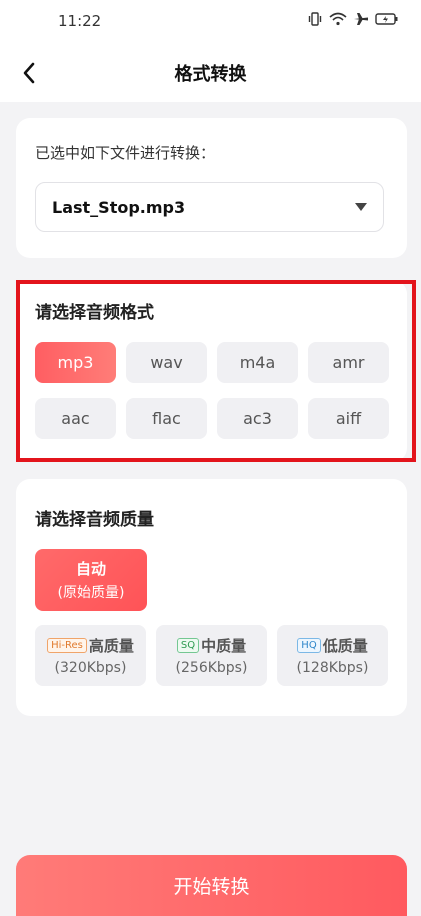  I want to click on format-option-aac: aac, so click(75, 418).